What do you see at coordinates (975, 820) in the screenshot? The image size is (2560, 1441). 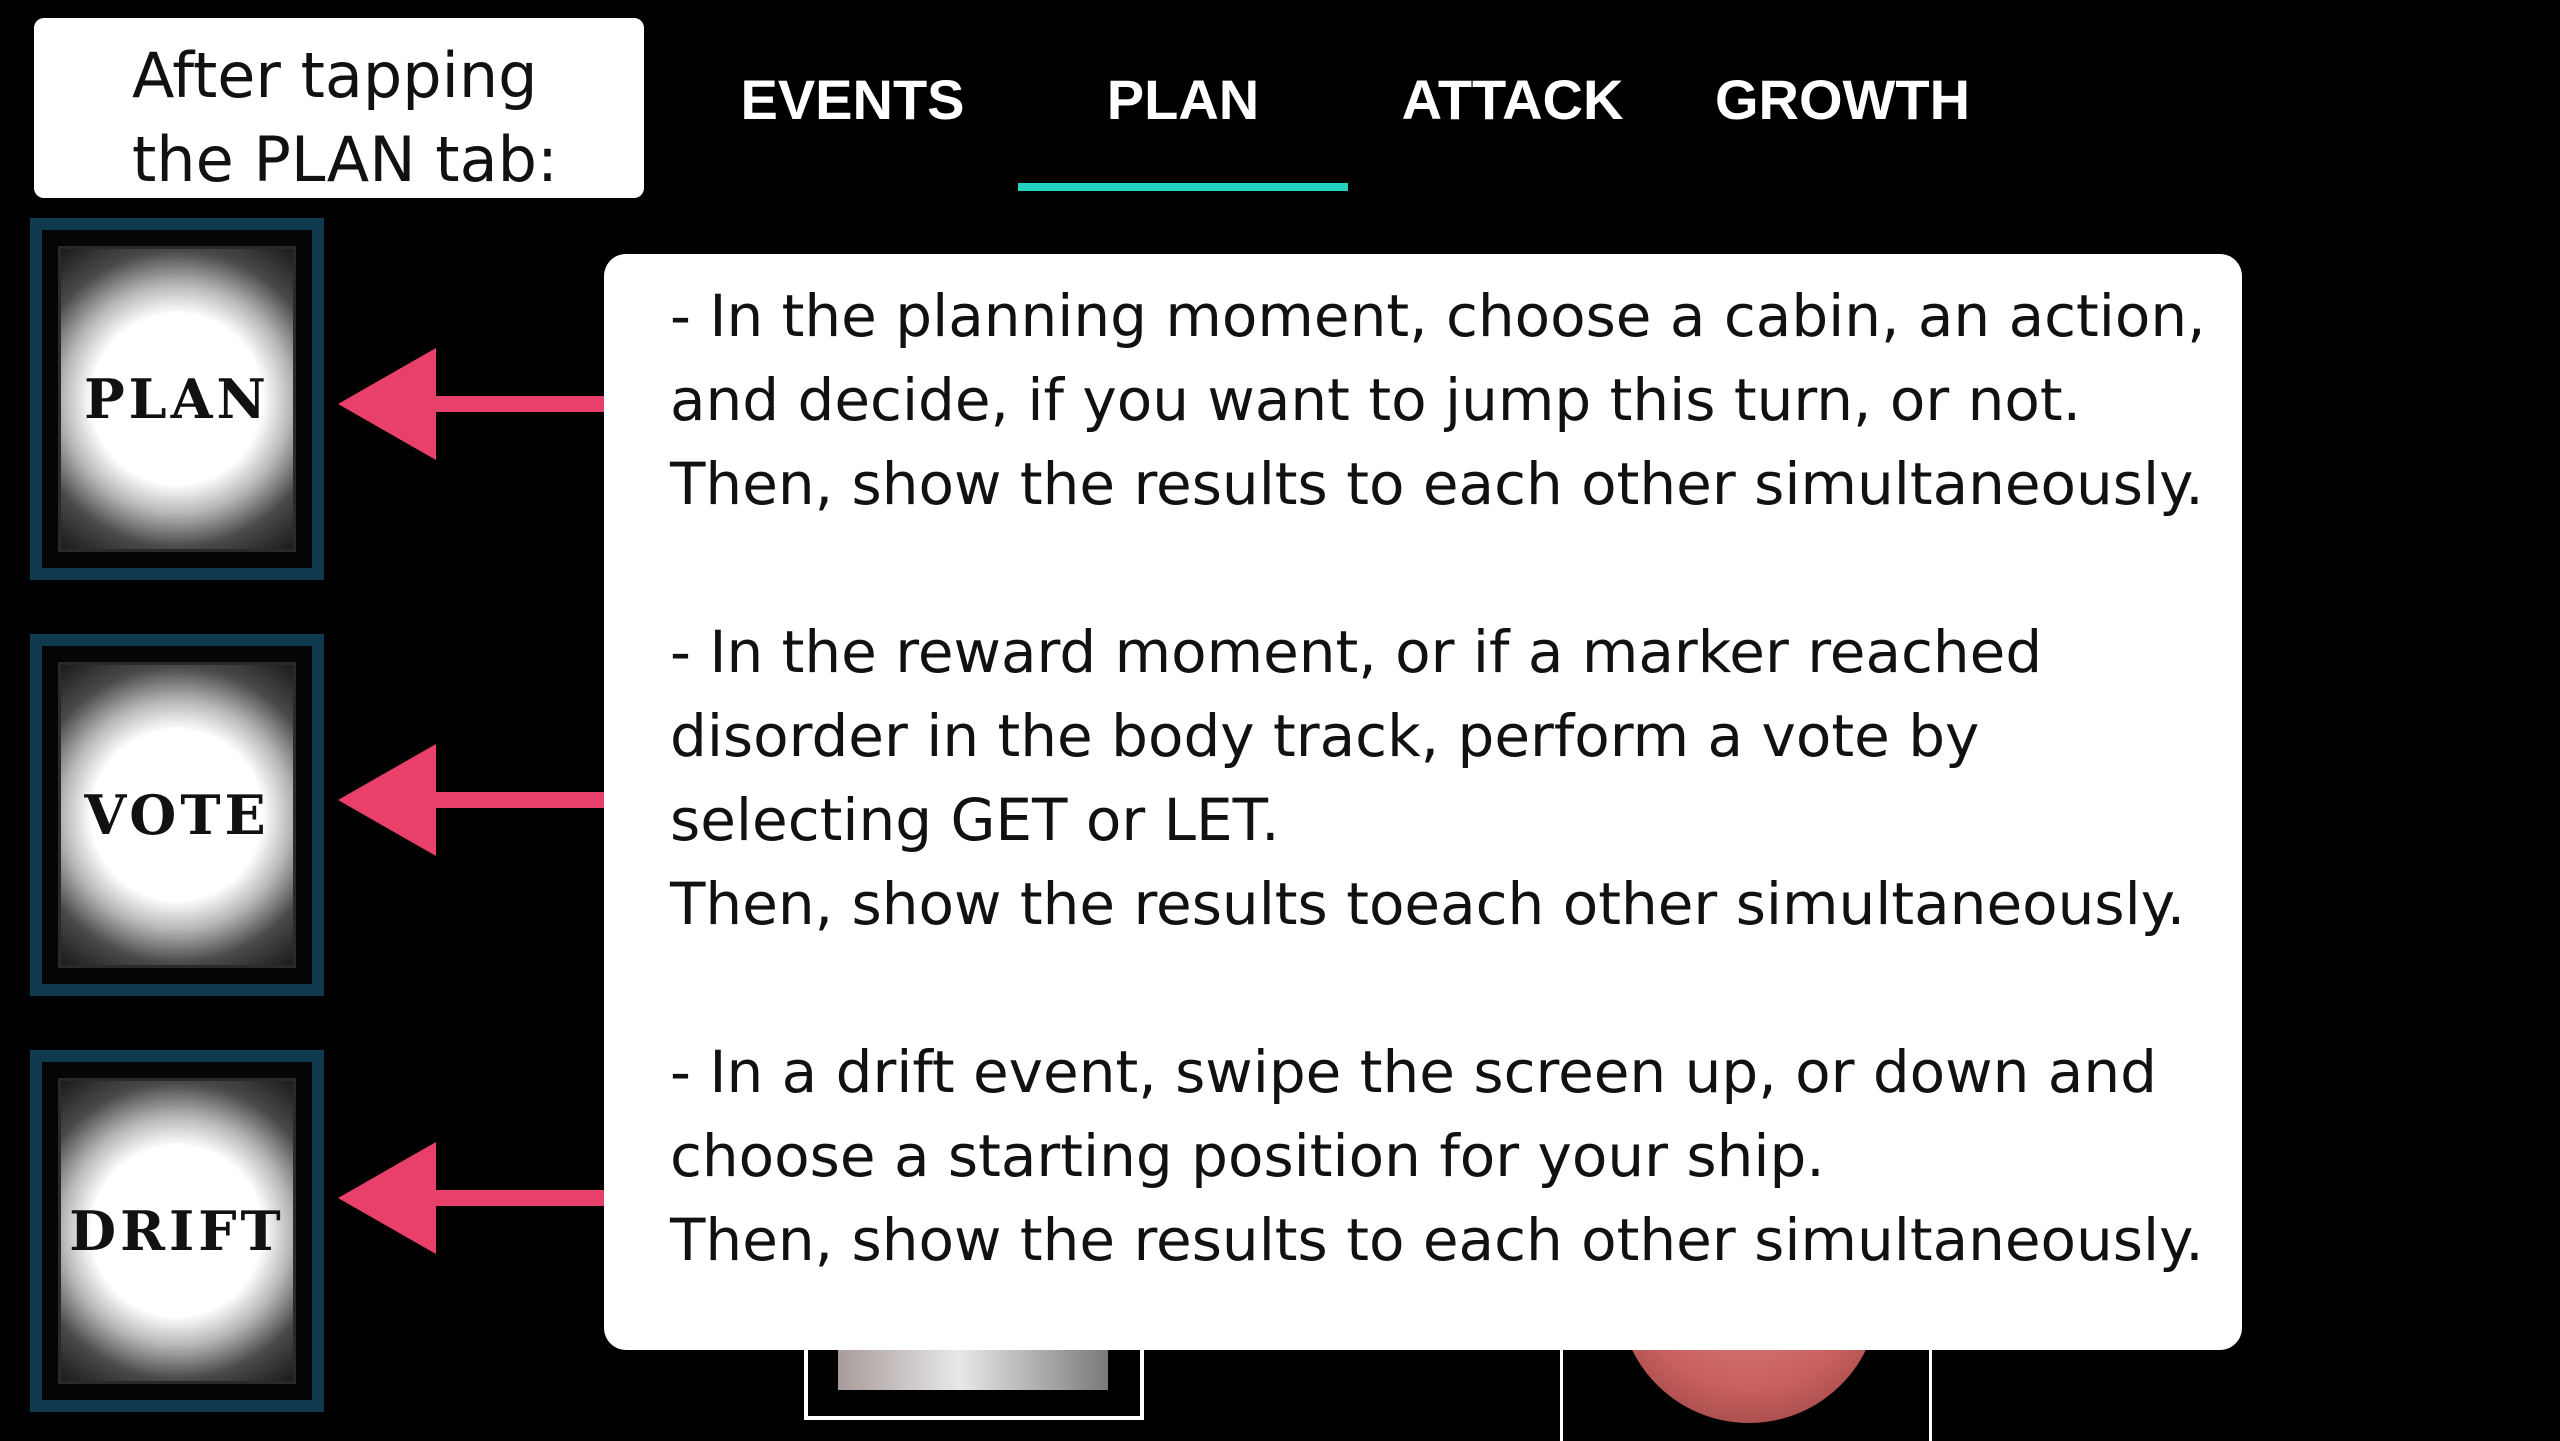 I see `instruction-line: selecting GET or LET.` at bounding box center [975, 820].